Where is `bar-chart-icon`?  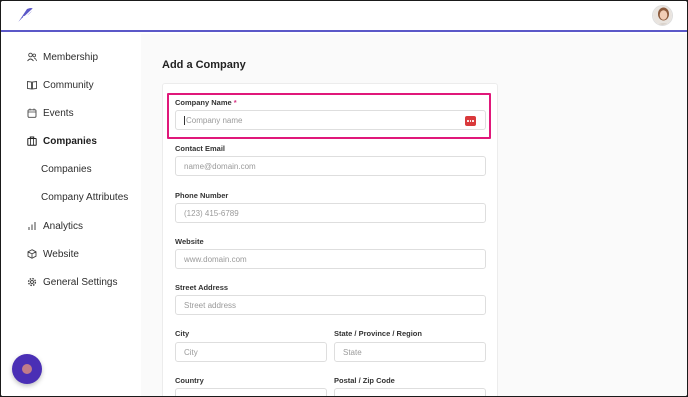
bar-chart-icon is located at coordinates (32, 226).